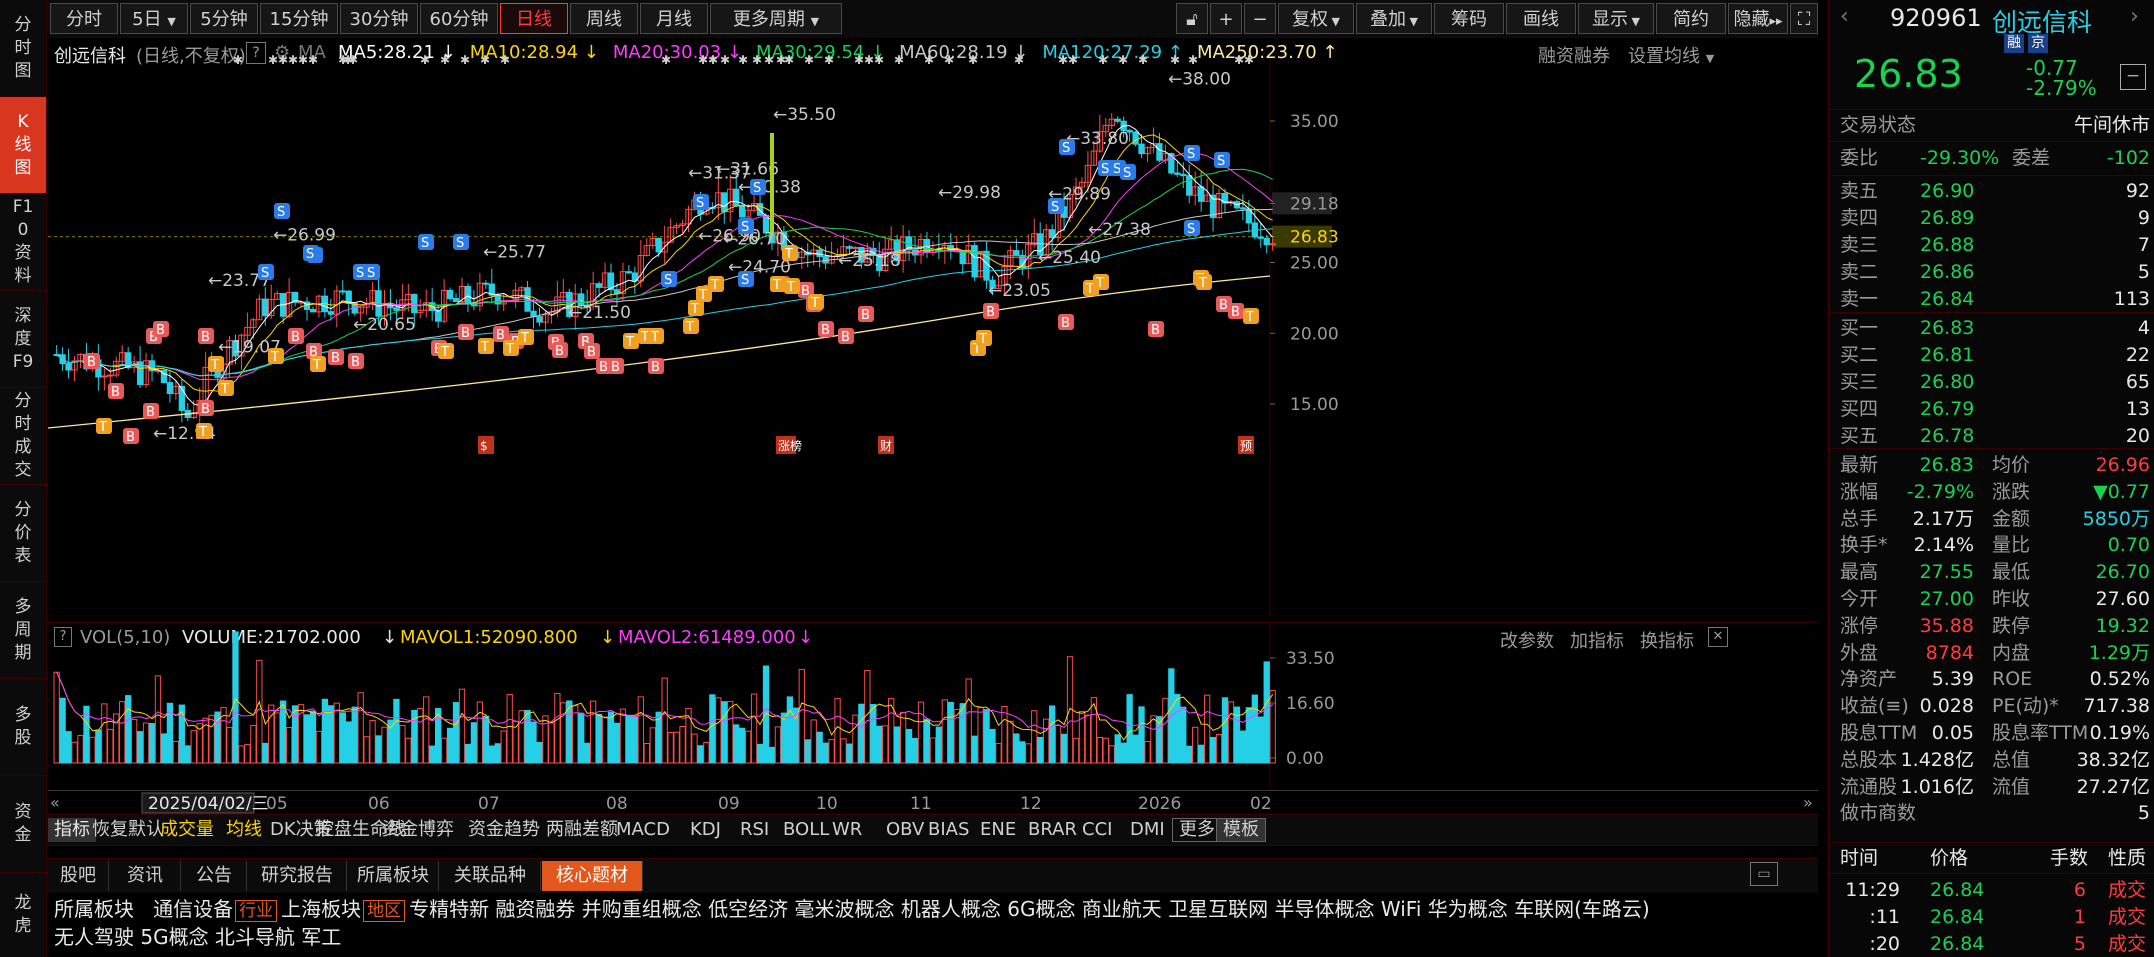 This screenshot has width=2154, height=957. Describe the element at coordinates (2011, 786) in the screenshot. I see `stat-label: 流值` at that location.